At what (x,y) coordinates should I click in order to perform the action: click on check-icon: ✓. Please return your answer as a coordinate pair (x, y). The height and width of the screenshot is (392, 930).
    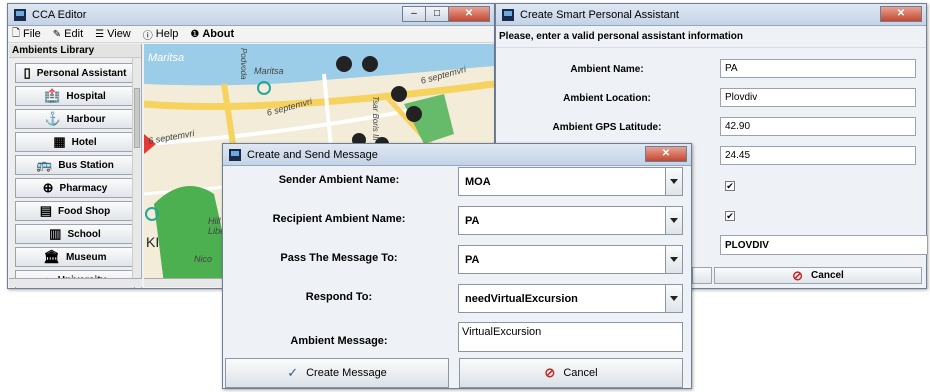
    Looking at the image, I should click on (293, 372).